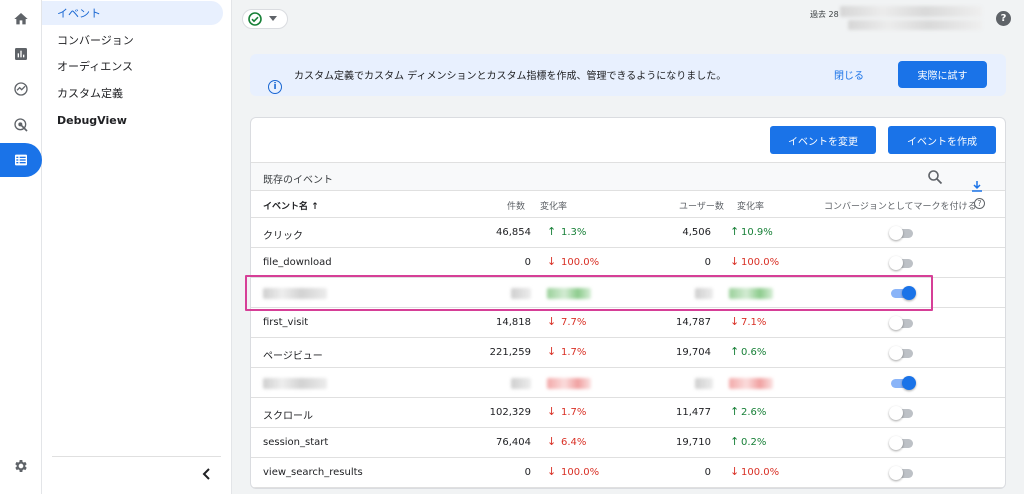 The image size is (1024, 494). I want to click on table-row: クリック 46,854 ↑ 1.3% 4,506 ↑ 10.9%, so click(628, 233).